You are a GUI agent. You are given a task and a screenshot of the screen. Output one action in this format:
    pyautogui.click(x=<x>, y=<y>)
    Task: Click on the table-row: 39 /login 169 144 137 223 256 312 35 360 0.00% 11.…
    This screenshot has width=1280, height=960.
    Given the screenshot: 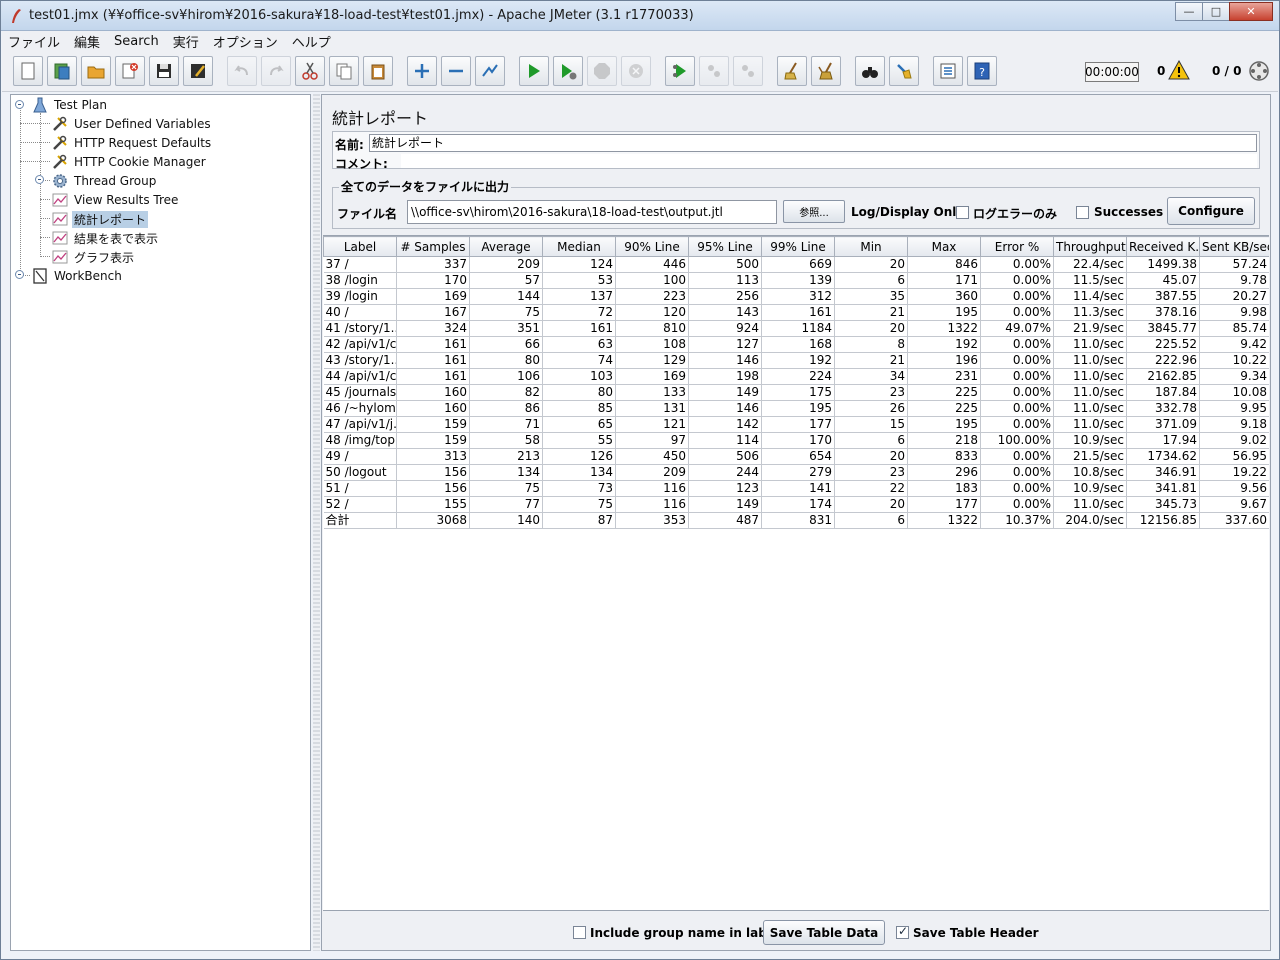 What is the action you would take?
    pyautogui.click(x=796, y=296)
    